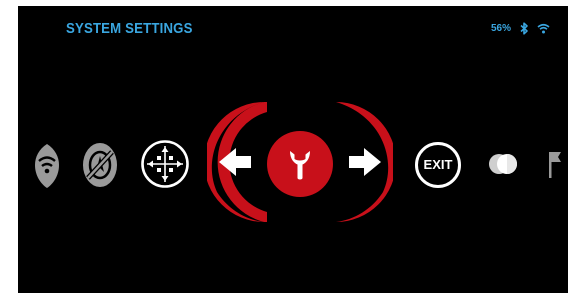  I want to click on exit-label: EXIT, so click(438, 164).